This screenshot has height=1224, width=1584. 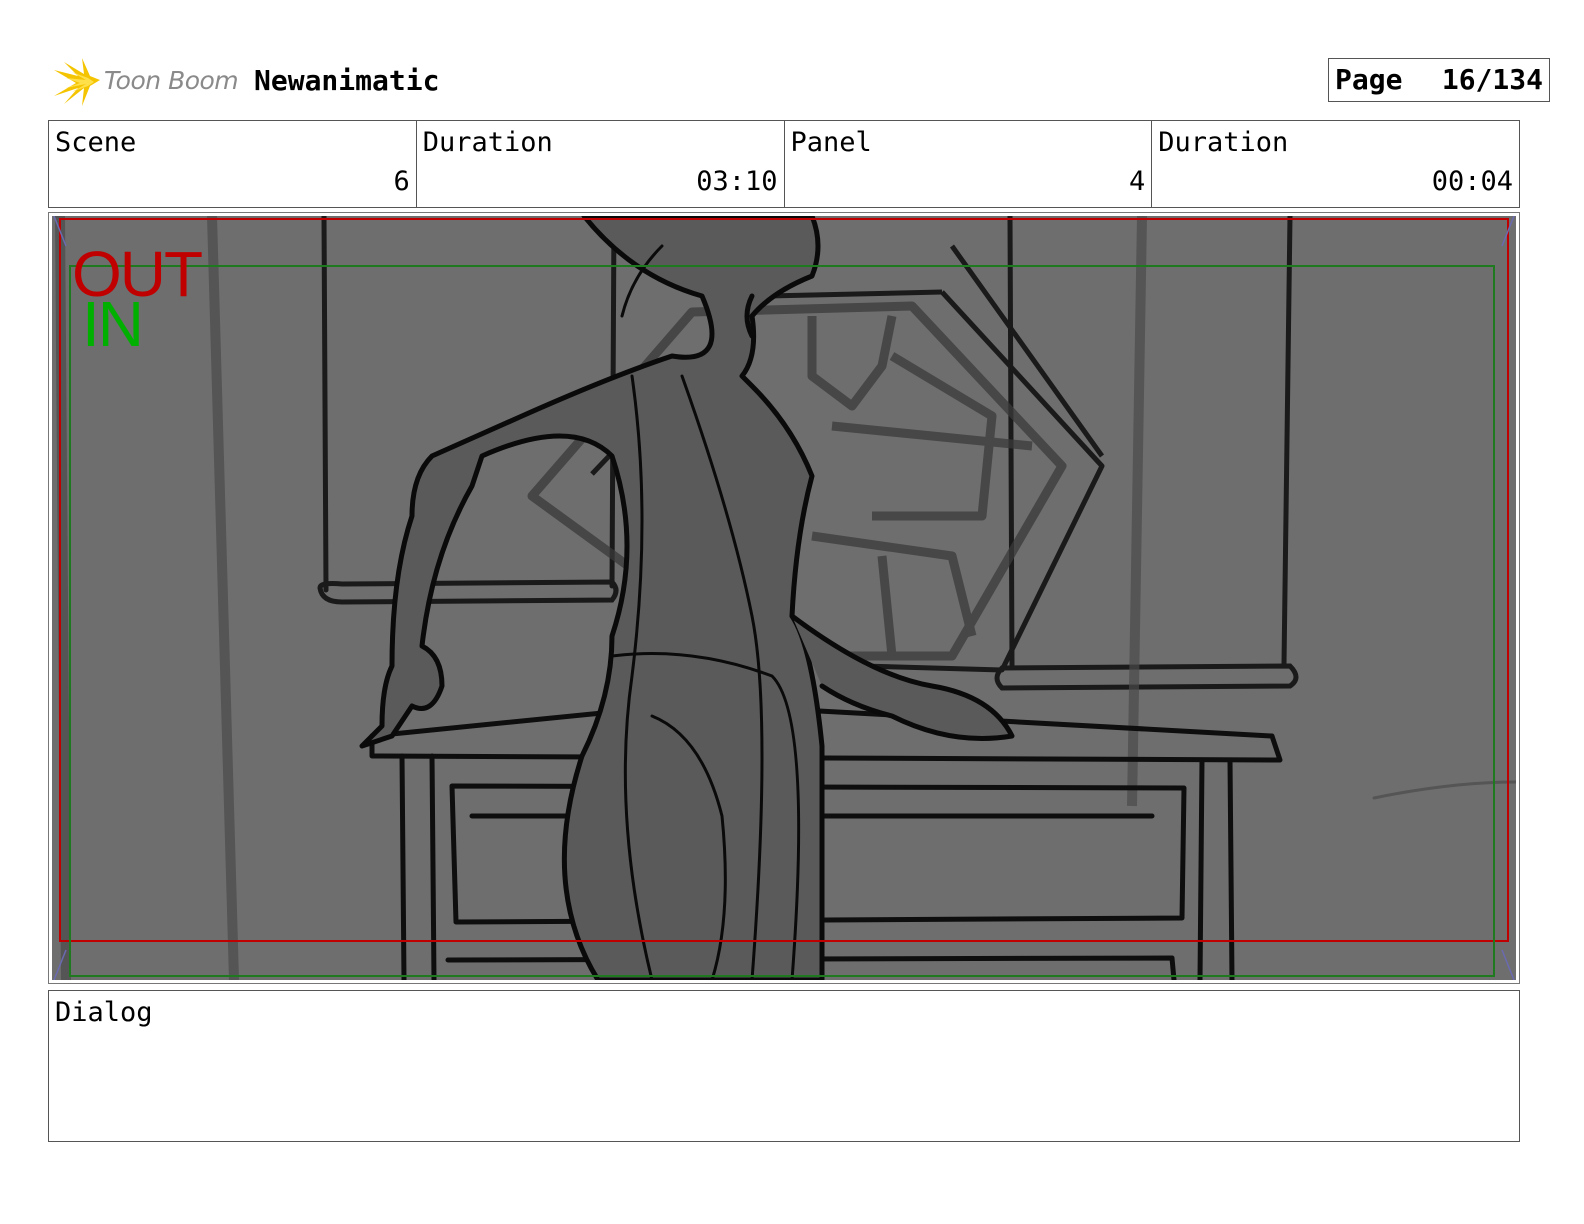 I want to click on in-safe-area-label: IN, so click(x=113, y=324).